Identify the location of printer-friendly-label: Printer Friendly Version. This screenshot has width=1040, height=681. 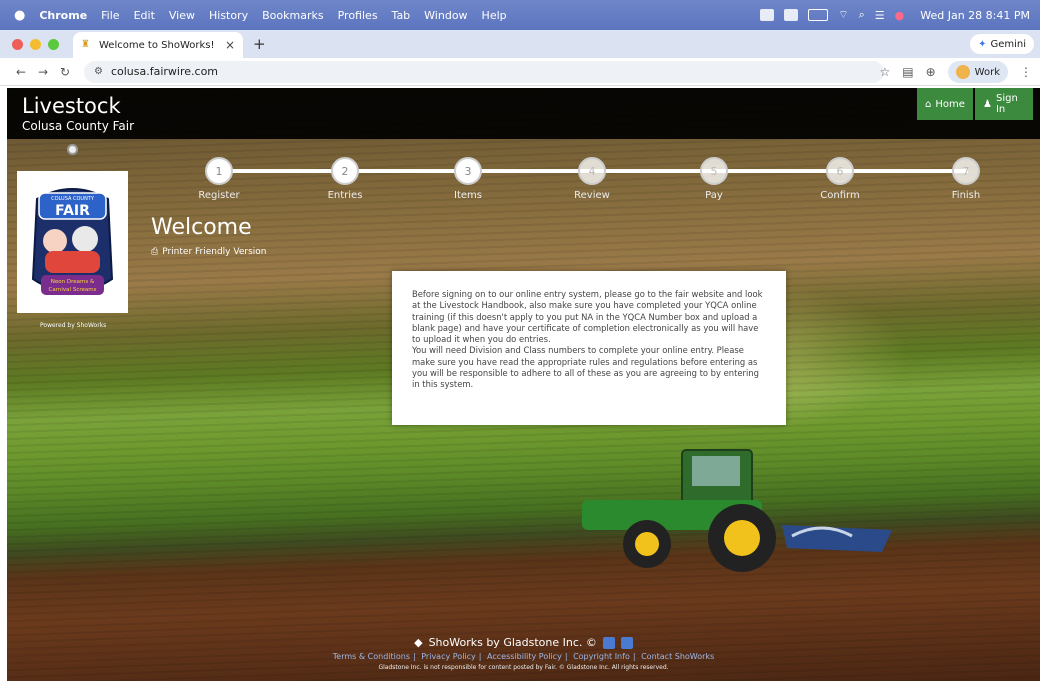
(214, 252).